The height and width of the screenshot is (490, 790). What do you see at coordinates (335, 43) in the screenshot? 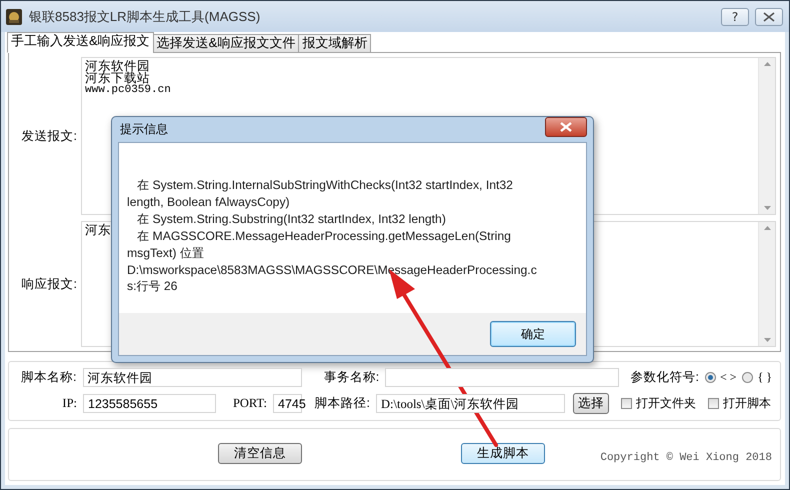
I see `tab: 报文域解析` at bounding box center [335, 43].